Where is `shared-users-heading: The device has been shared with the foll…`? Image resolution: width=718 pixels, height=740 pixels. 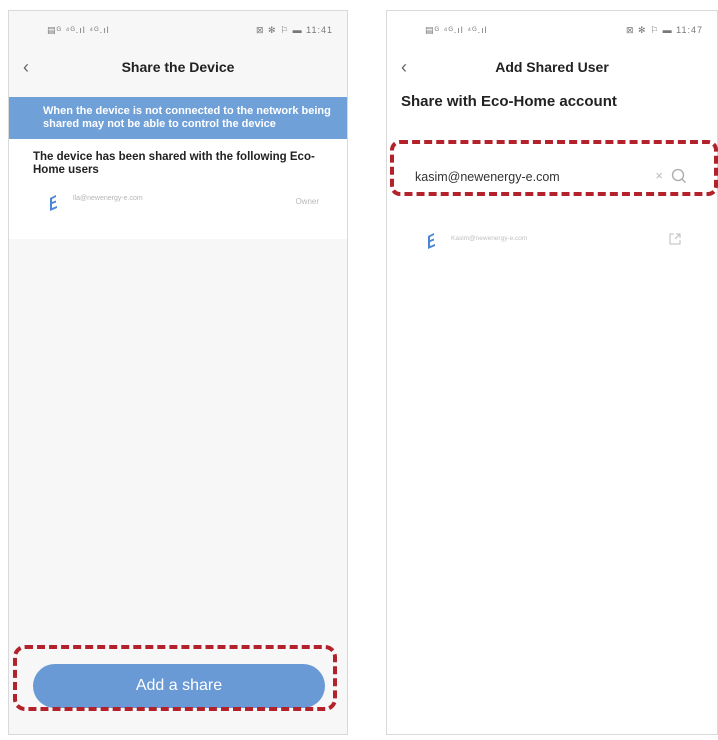
shared-users-heading: The device has been shared with the foll… is located at coordinates (174, 163).